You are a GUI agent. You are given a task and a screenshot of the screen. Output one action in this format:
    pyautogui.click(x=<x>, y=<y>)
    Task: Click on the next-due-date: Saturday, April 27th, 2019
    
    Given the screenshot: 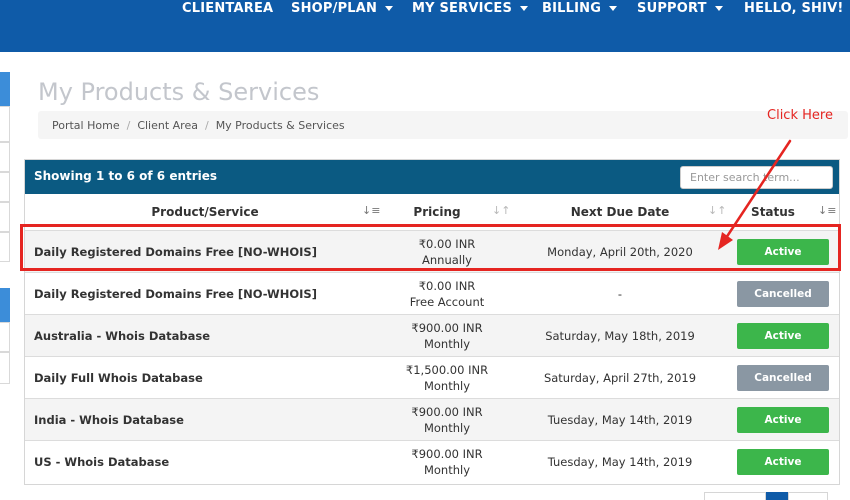 What is the action you would take?
    pyautogui.click(x=620, y=378)
    